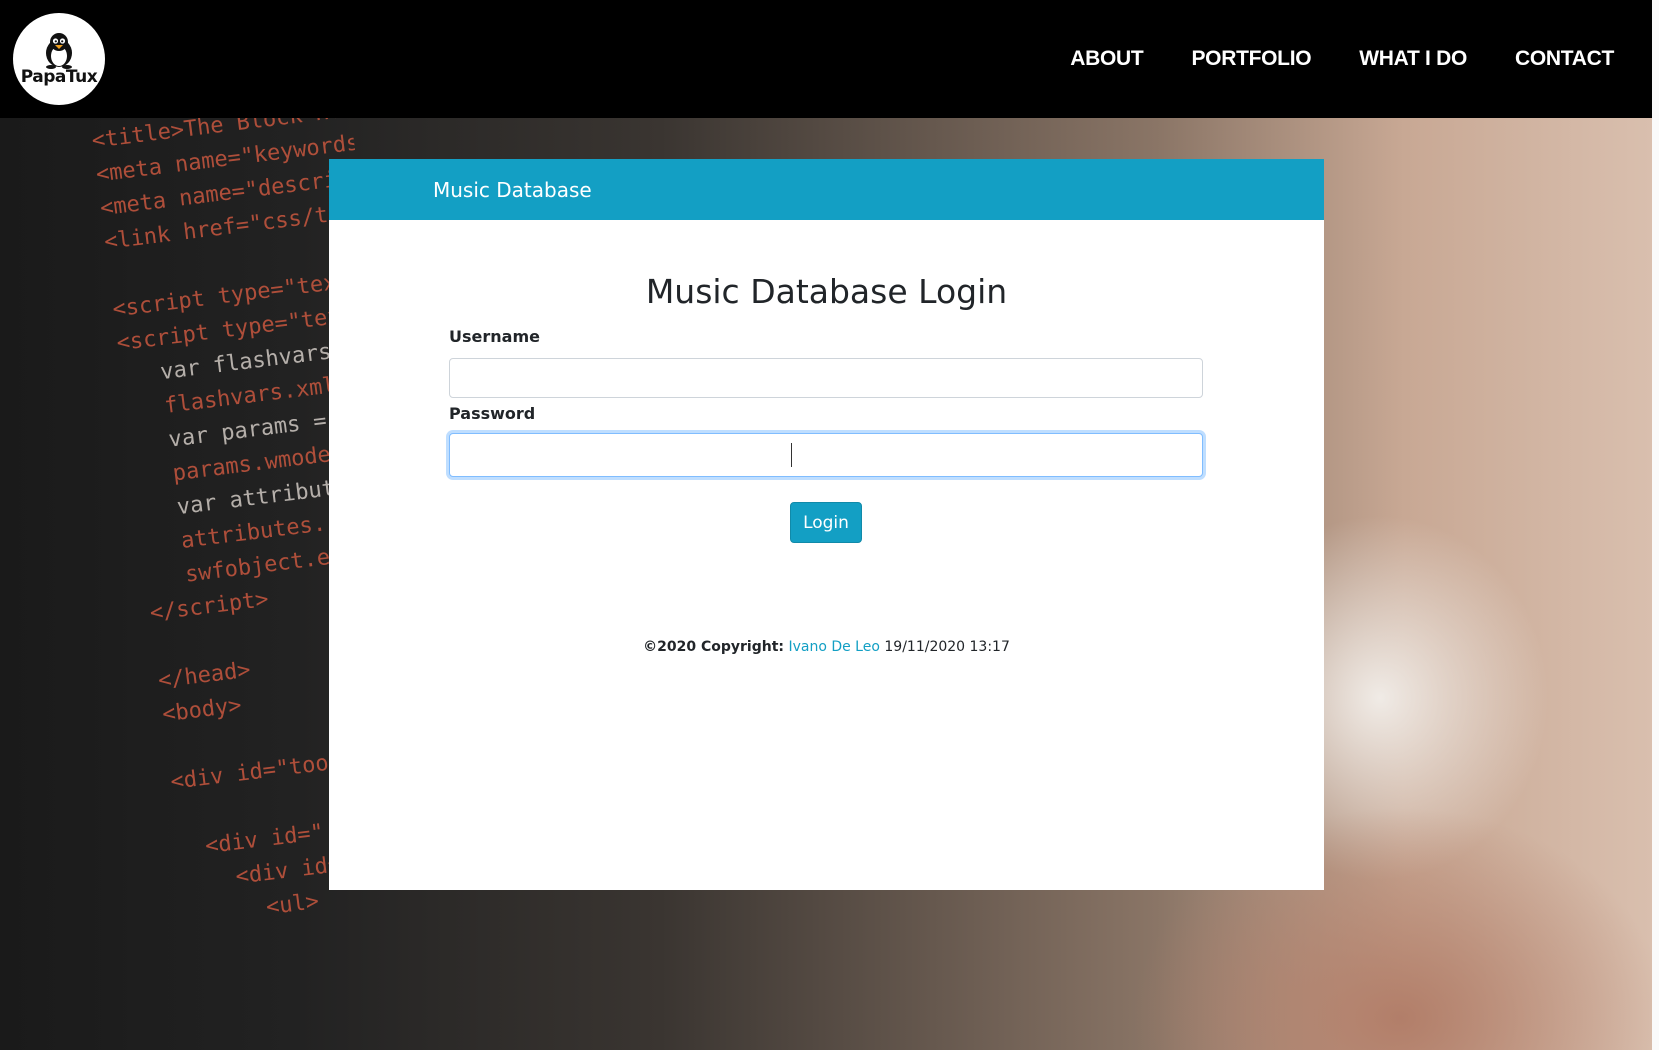 The width and height of the screenshot is (1659, 1050). Describe the element at coordinates (1413, 59) in the screenshot. I see `nav-what-i-do: WHAT I DO` at that location.